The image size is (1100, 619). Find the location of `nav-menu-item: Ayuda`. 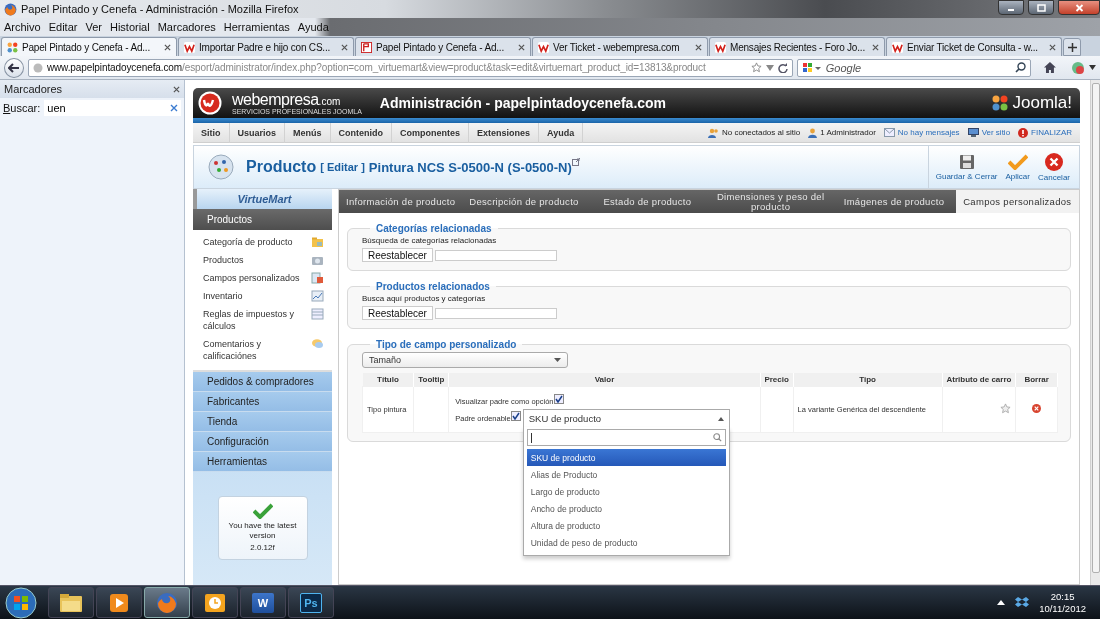

nav-menu-item: Ayuda is located at coordinates (561, 132).